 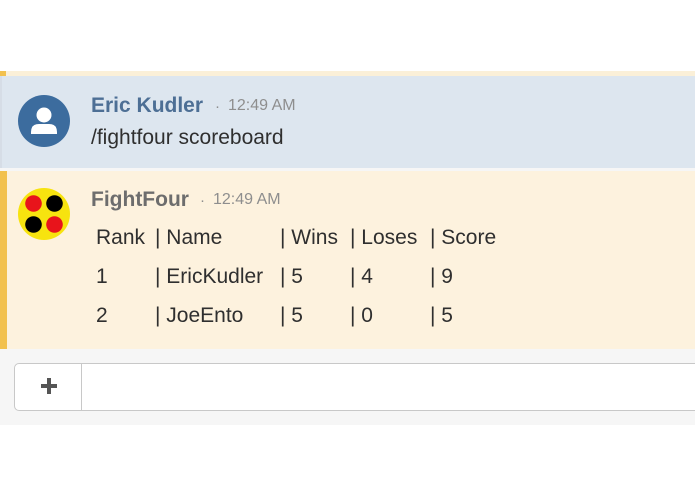 I want to click on message-input, so click(x=354, y=387).